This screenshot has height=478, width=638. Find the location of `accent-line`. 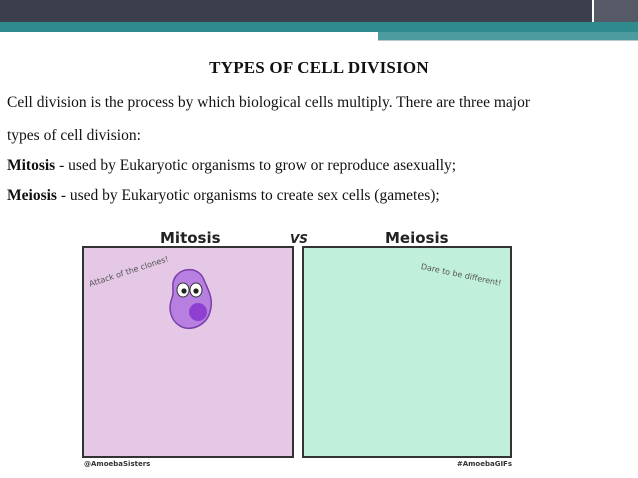

accent-line is located at coordinates (508, 40).